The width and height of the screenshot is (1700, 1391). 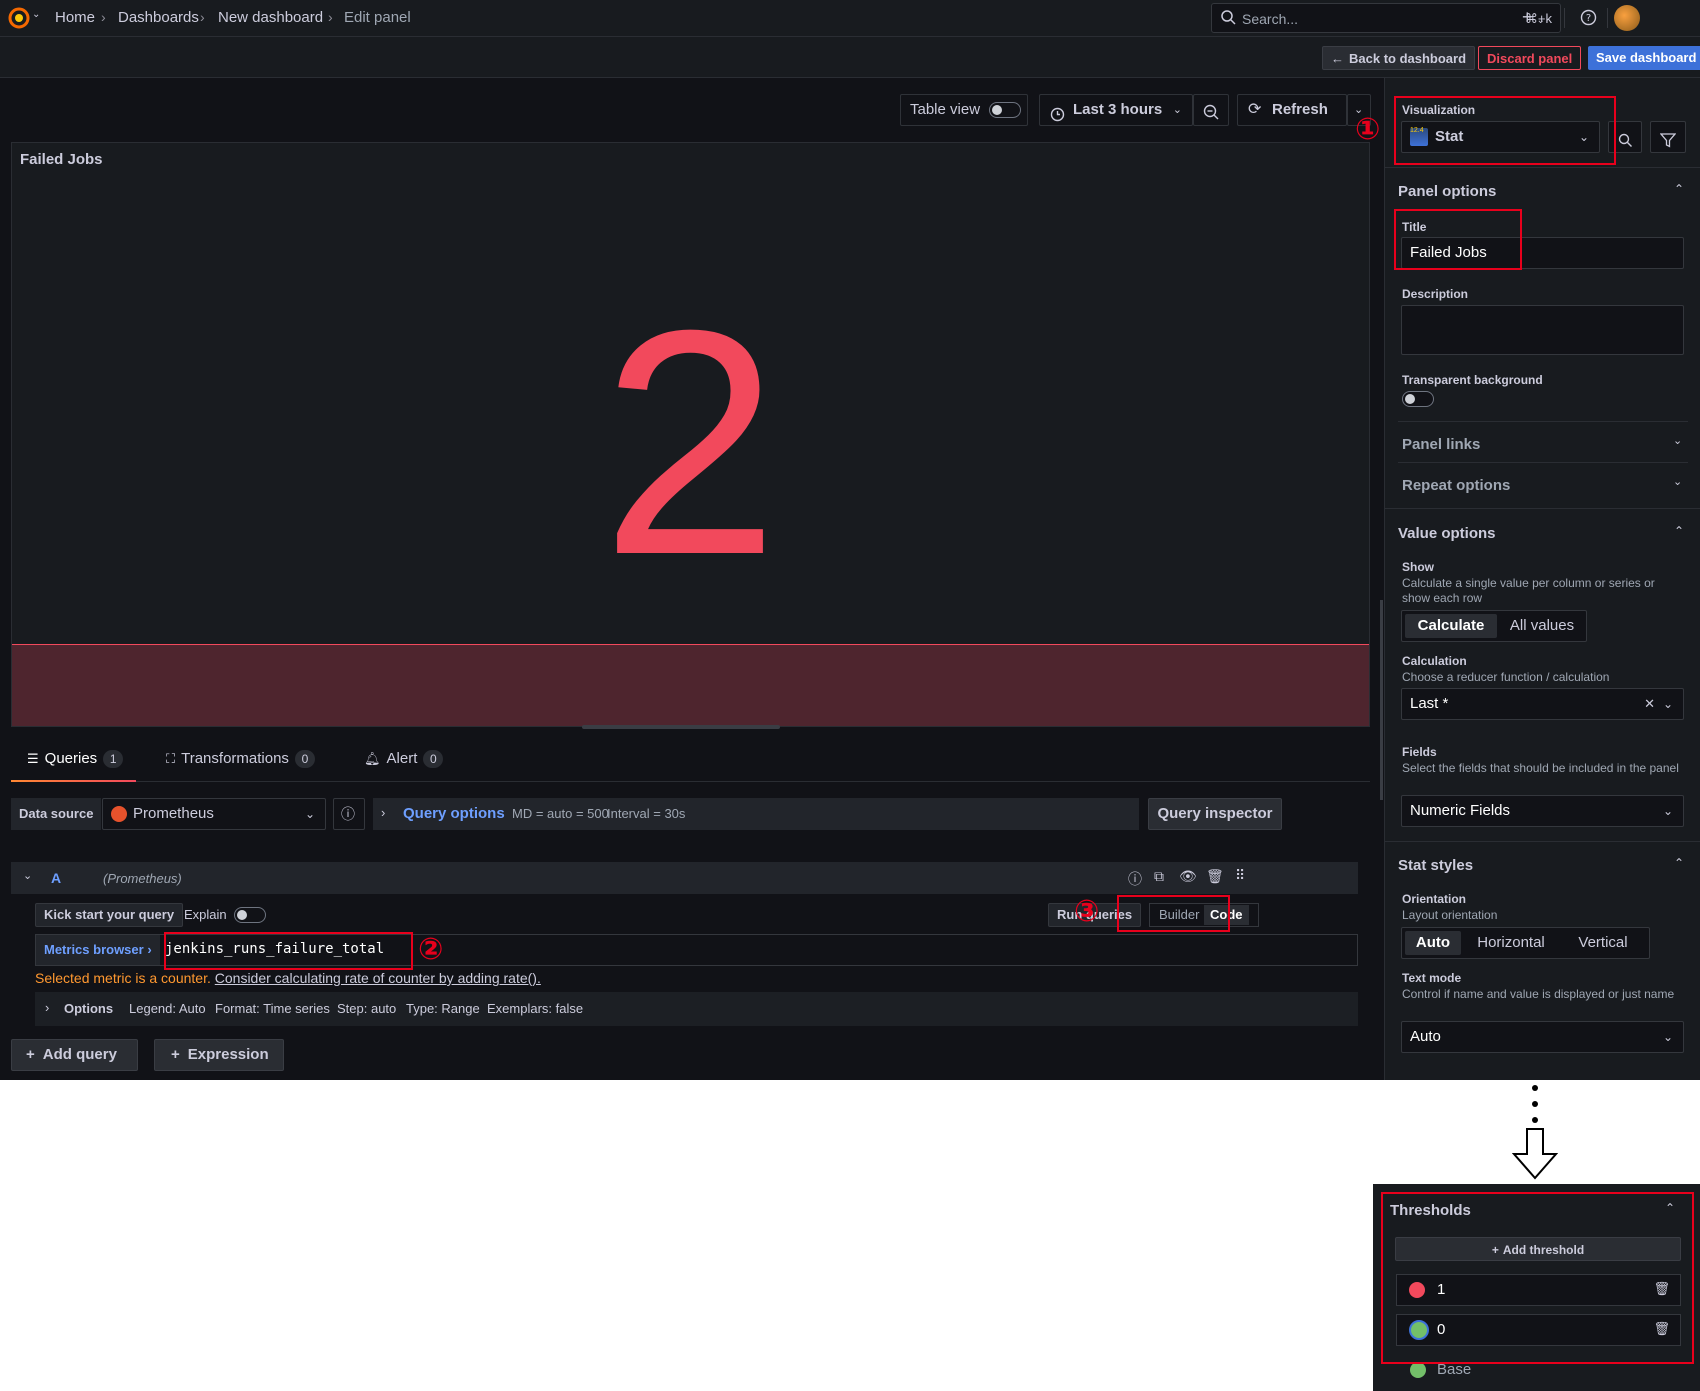 I want to click on show-radio-group: Calculate All values, so click(x=1494, y=626).